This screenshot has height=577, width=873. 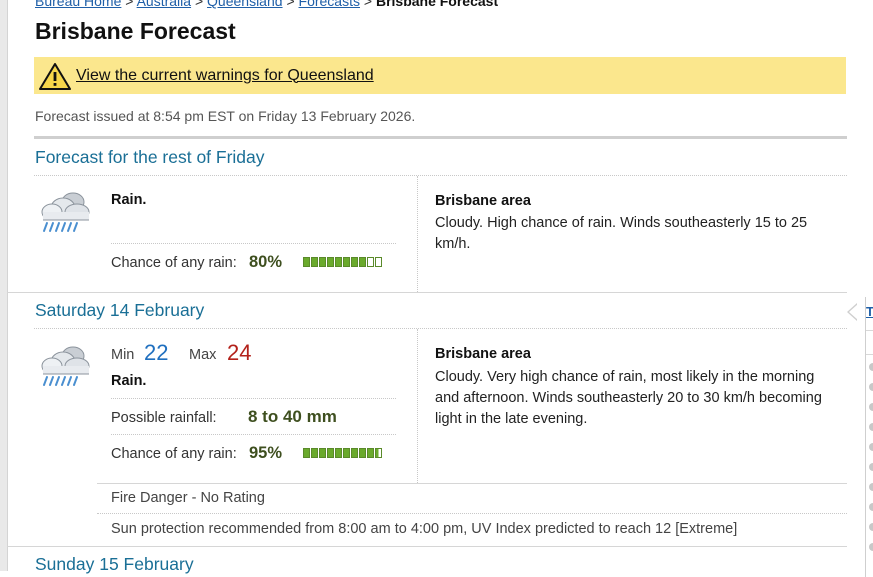 I want to click on side-panel, so click(x=869, y=437).